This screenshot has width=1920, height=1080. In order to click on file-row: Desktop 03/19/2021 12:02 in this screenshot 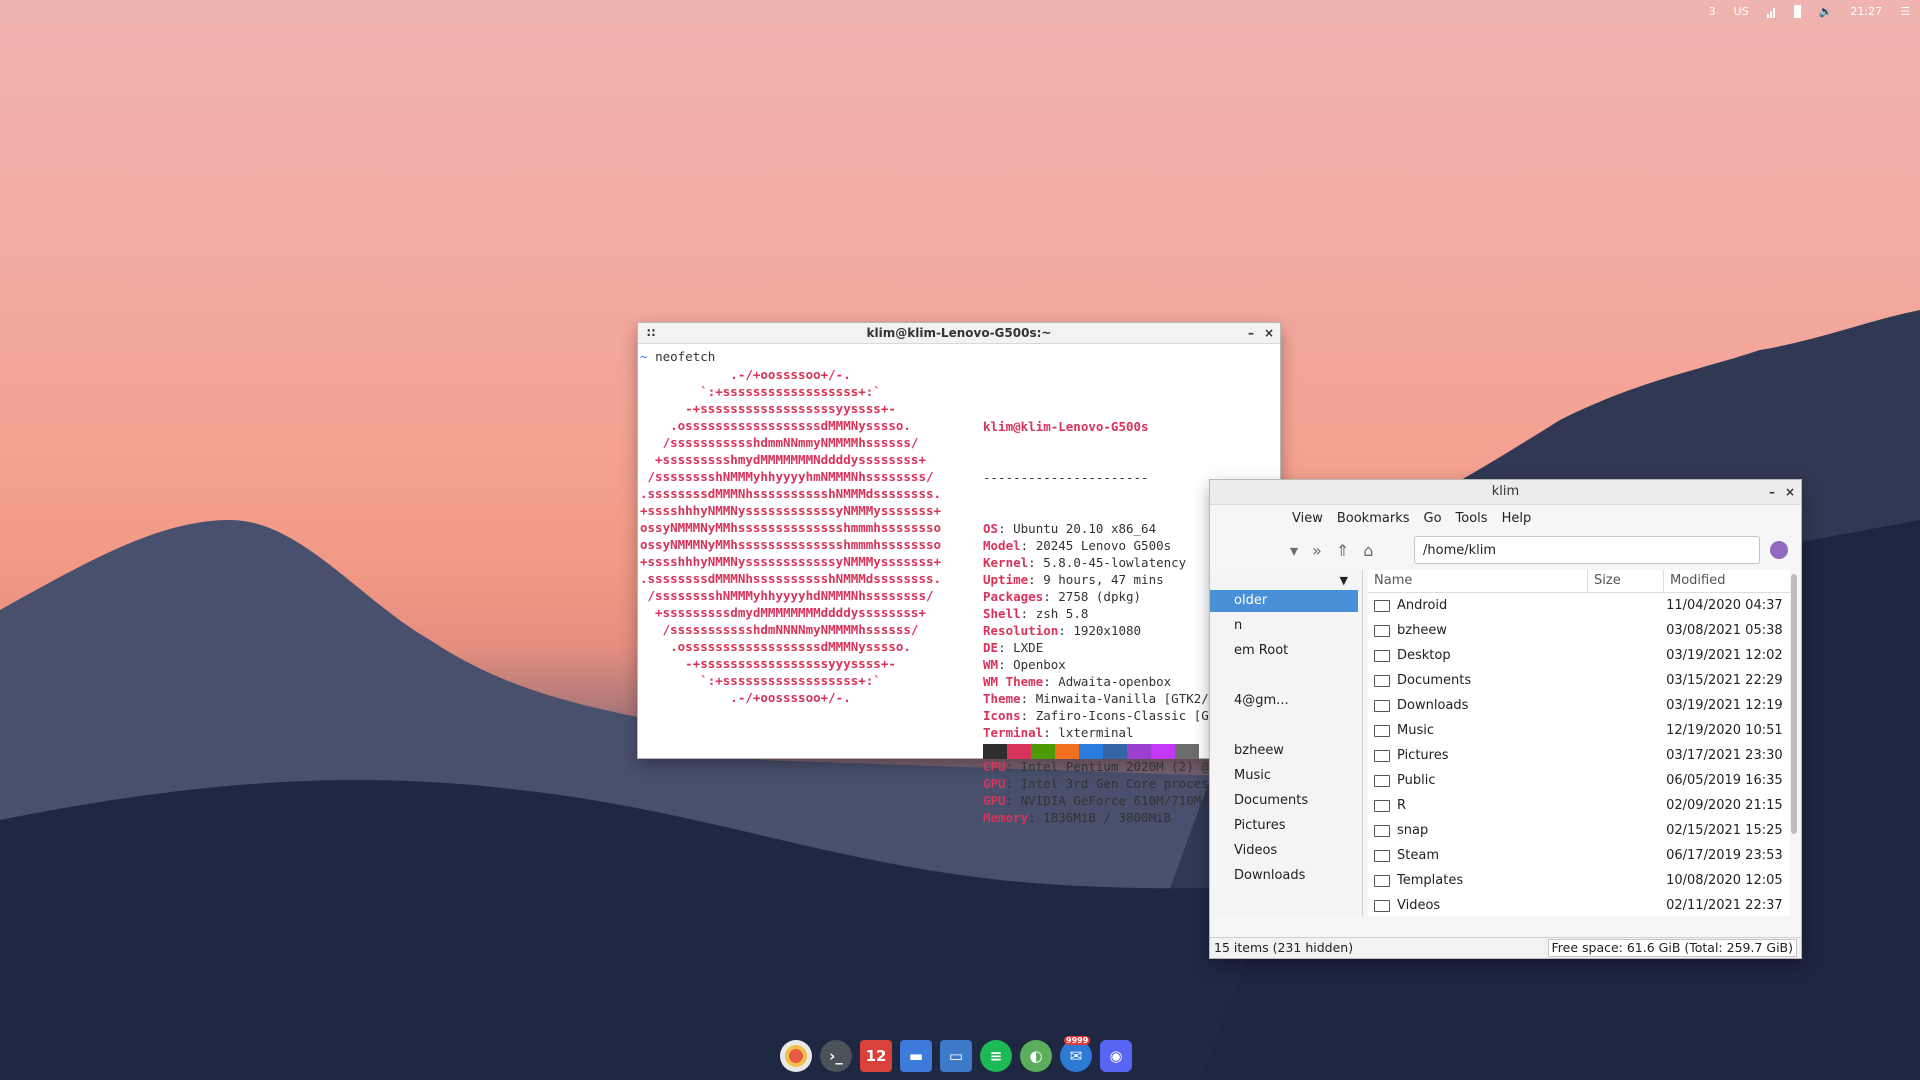, I will do `click(1579, 655)`.